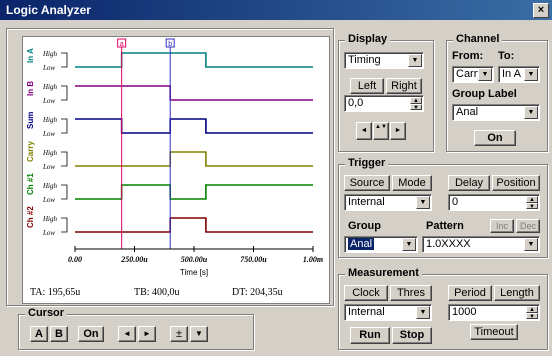 This screenshot has height=356, width=552. What do you see at coordinates (194, 259) in the screenshot?
I see `x-tick-label: 500.00u` at bounding box center [194, 259].